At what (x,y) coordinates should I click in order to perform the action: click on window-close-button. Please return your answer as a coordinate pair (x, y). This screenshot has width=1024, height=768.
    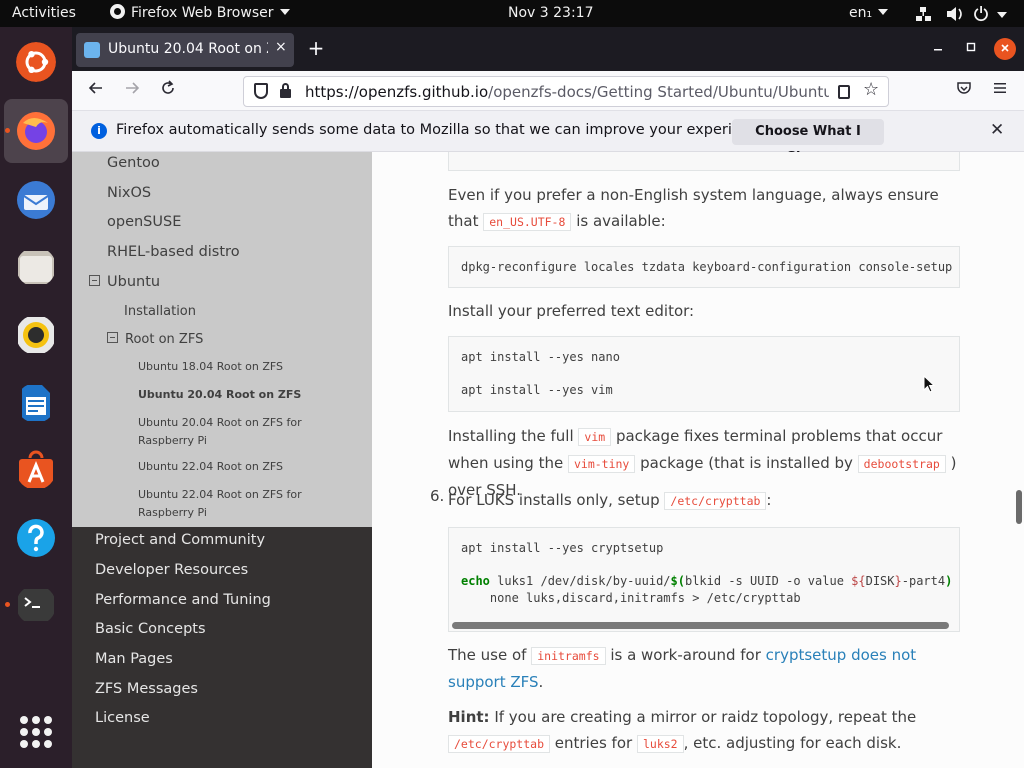
    Looking at the image, I should click on (1005, 49).